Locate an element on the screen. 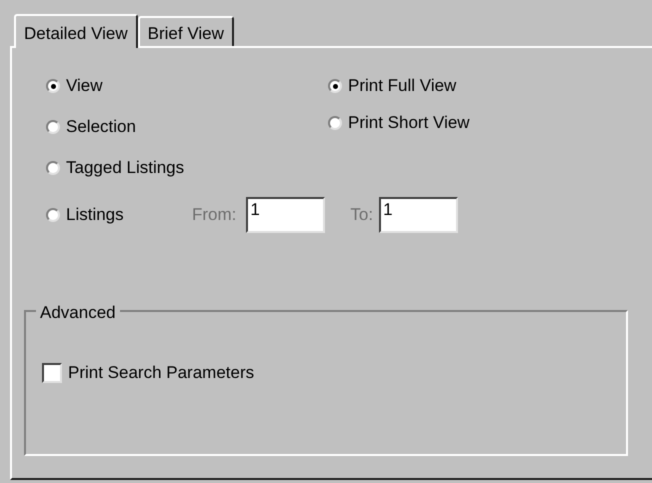  tab: Detailed View is located at coordinates (76, 31).